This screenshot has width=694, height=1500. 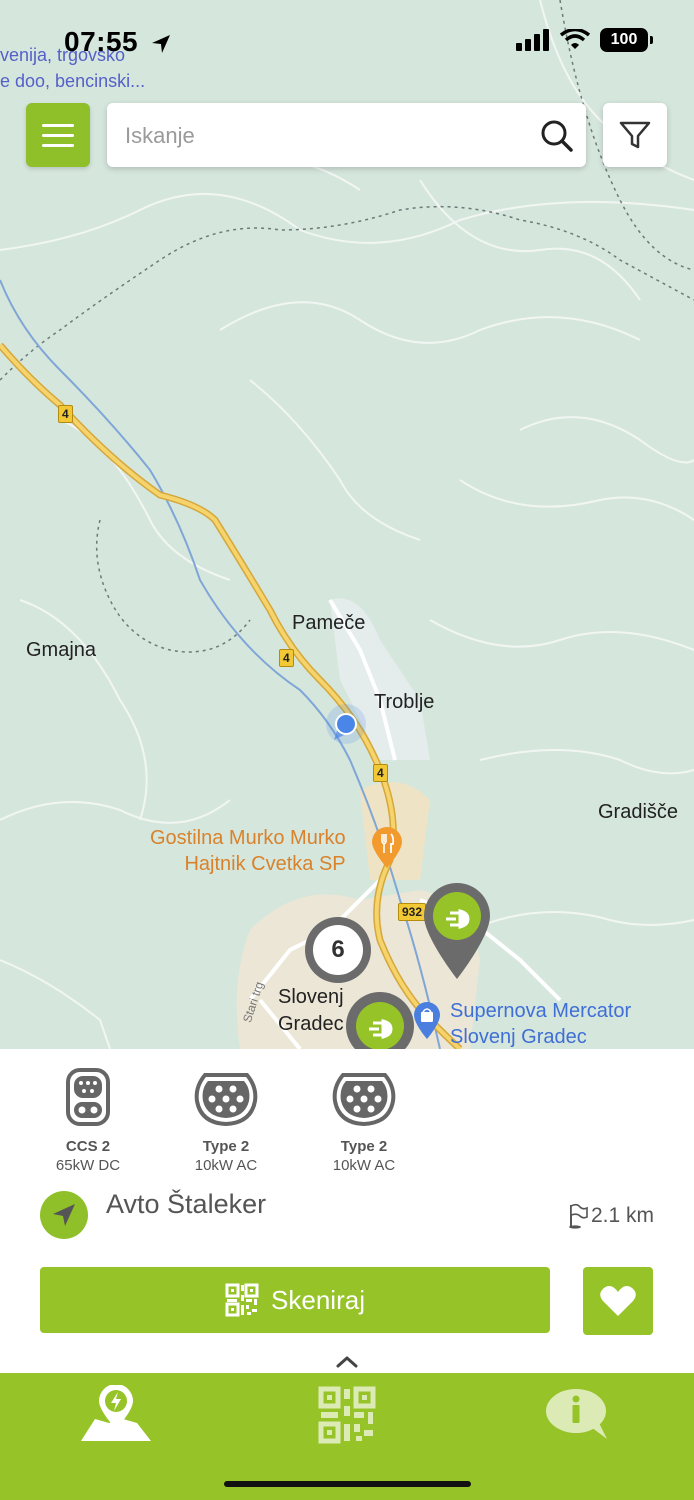 I want to click on poi-line: Gostilna Murko Murko, so click(x=248, y=838).